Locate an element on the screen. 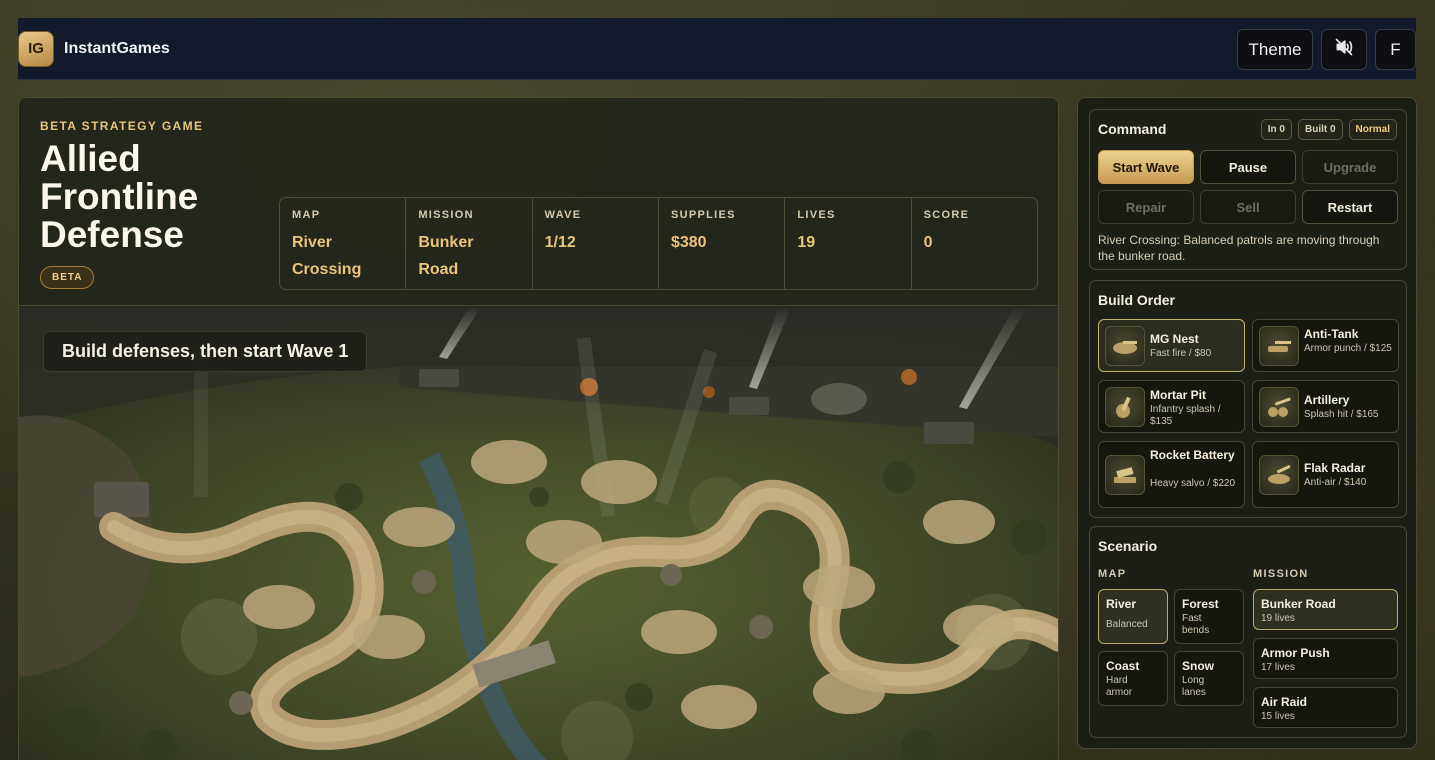 This screenshot has width=1435, height=760. mission-section-label: MISSION is located at coordinates (1281, 574).